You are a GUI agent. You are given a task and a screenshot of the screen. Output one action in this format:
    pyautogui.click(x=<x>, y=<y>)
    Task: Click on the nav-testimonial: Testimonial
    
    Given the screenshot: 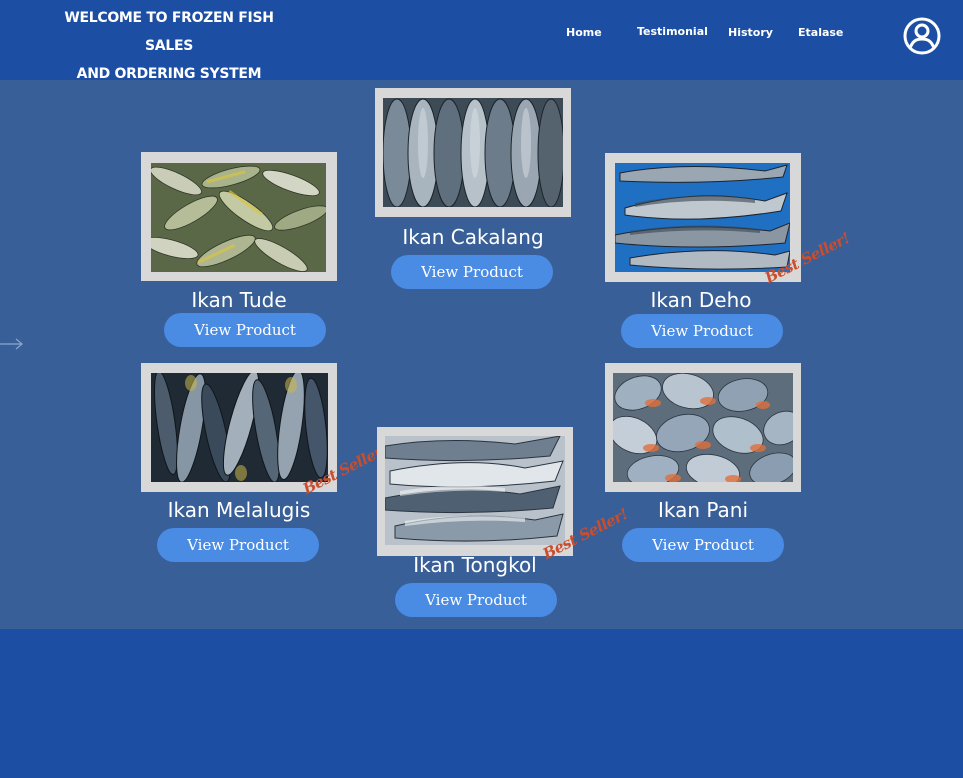 What is the action you would take?
    pyautogui.click(x=672, y=31)
    